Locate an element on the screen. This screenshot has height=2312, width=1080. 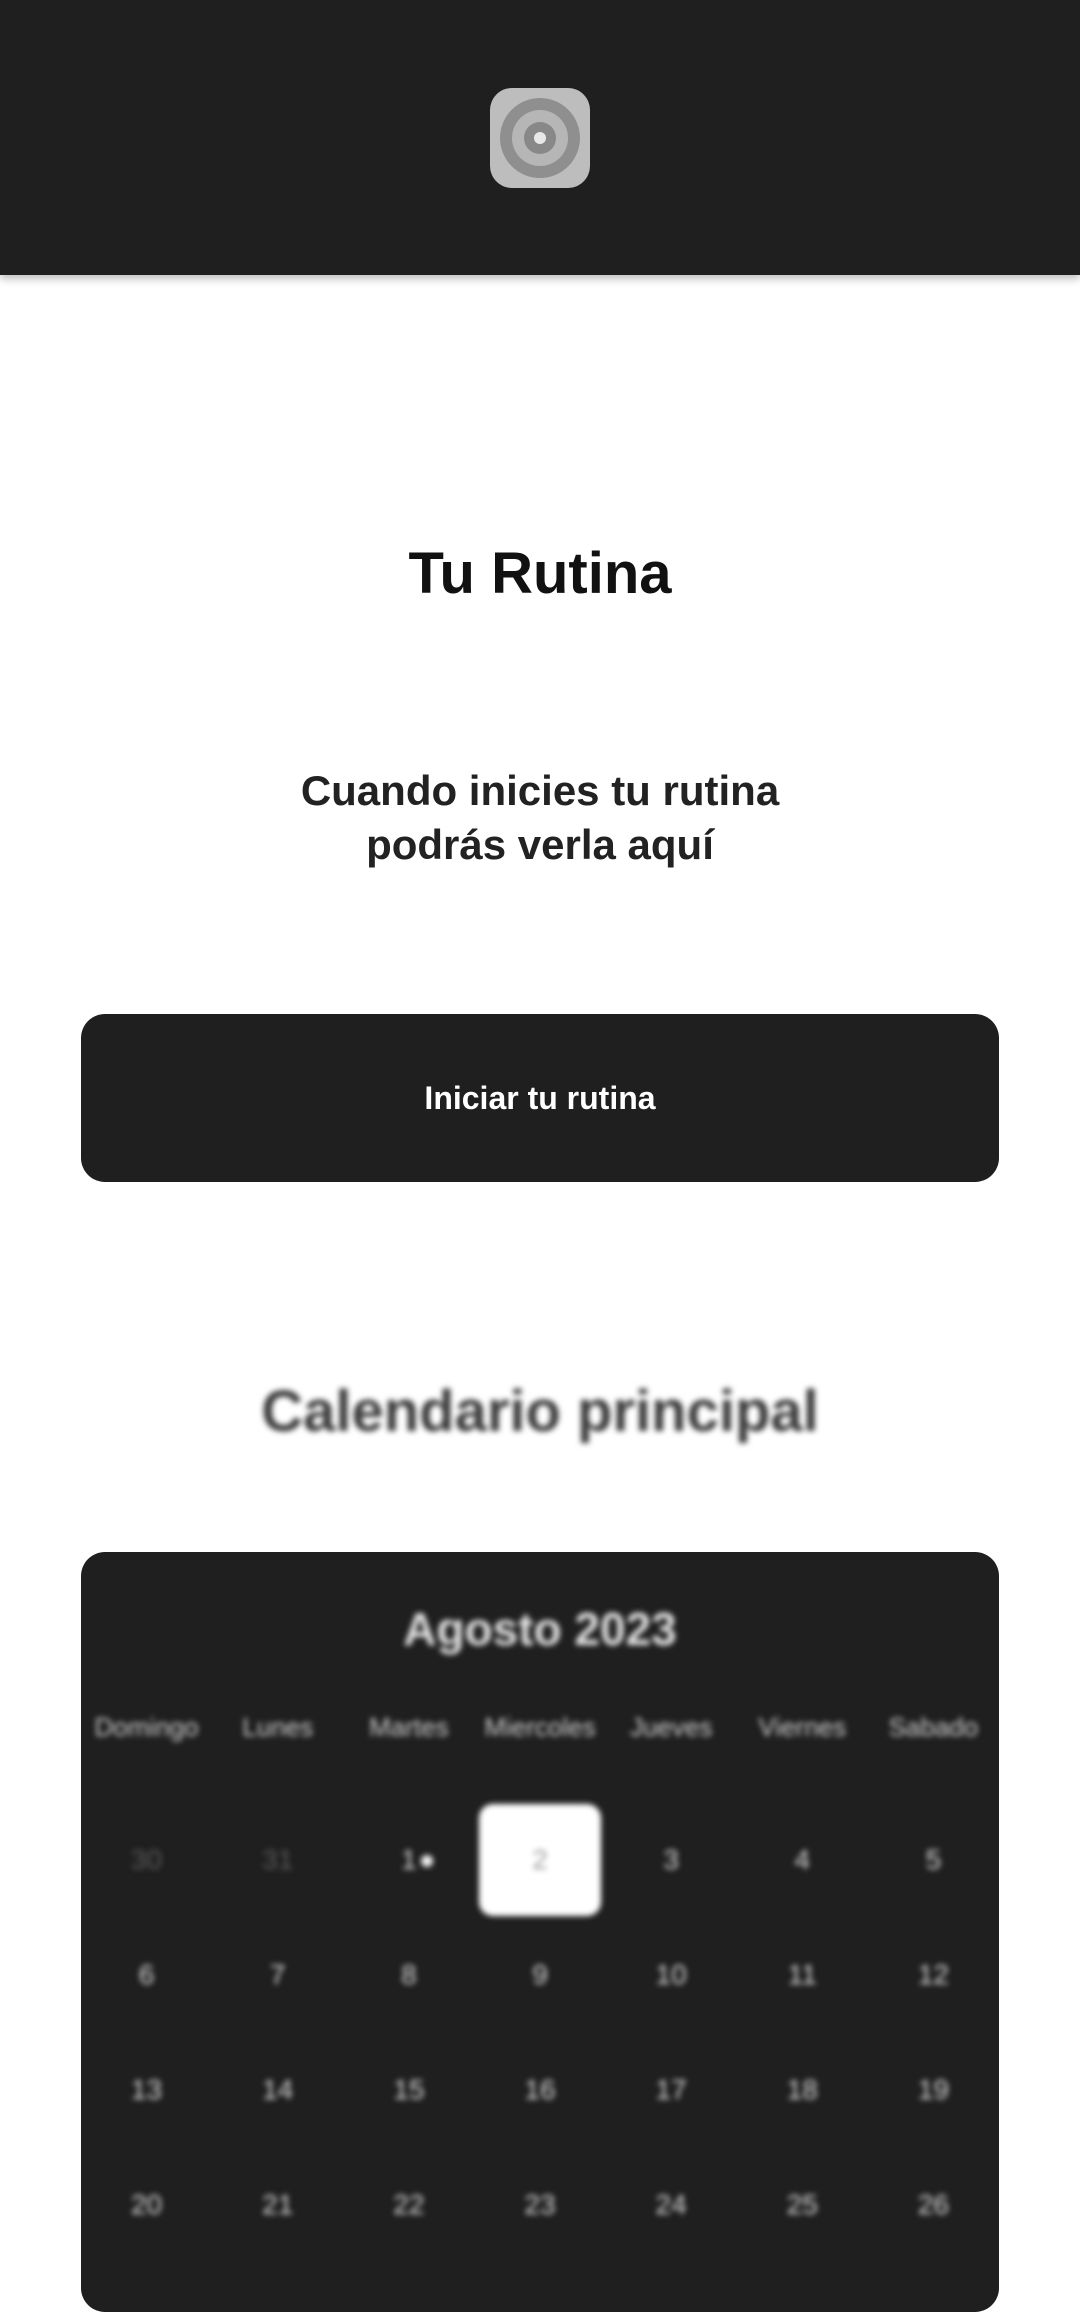
calendar-day: 8 is located at coordinates (408, 1974).